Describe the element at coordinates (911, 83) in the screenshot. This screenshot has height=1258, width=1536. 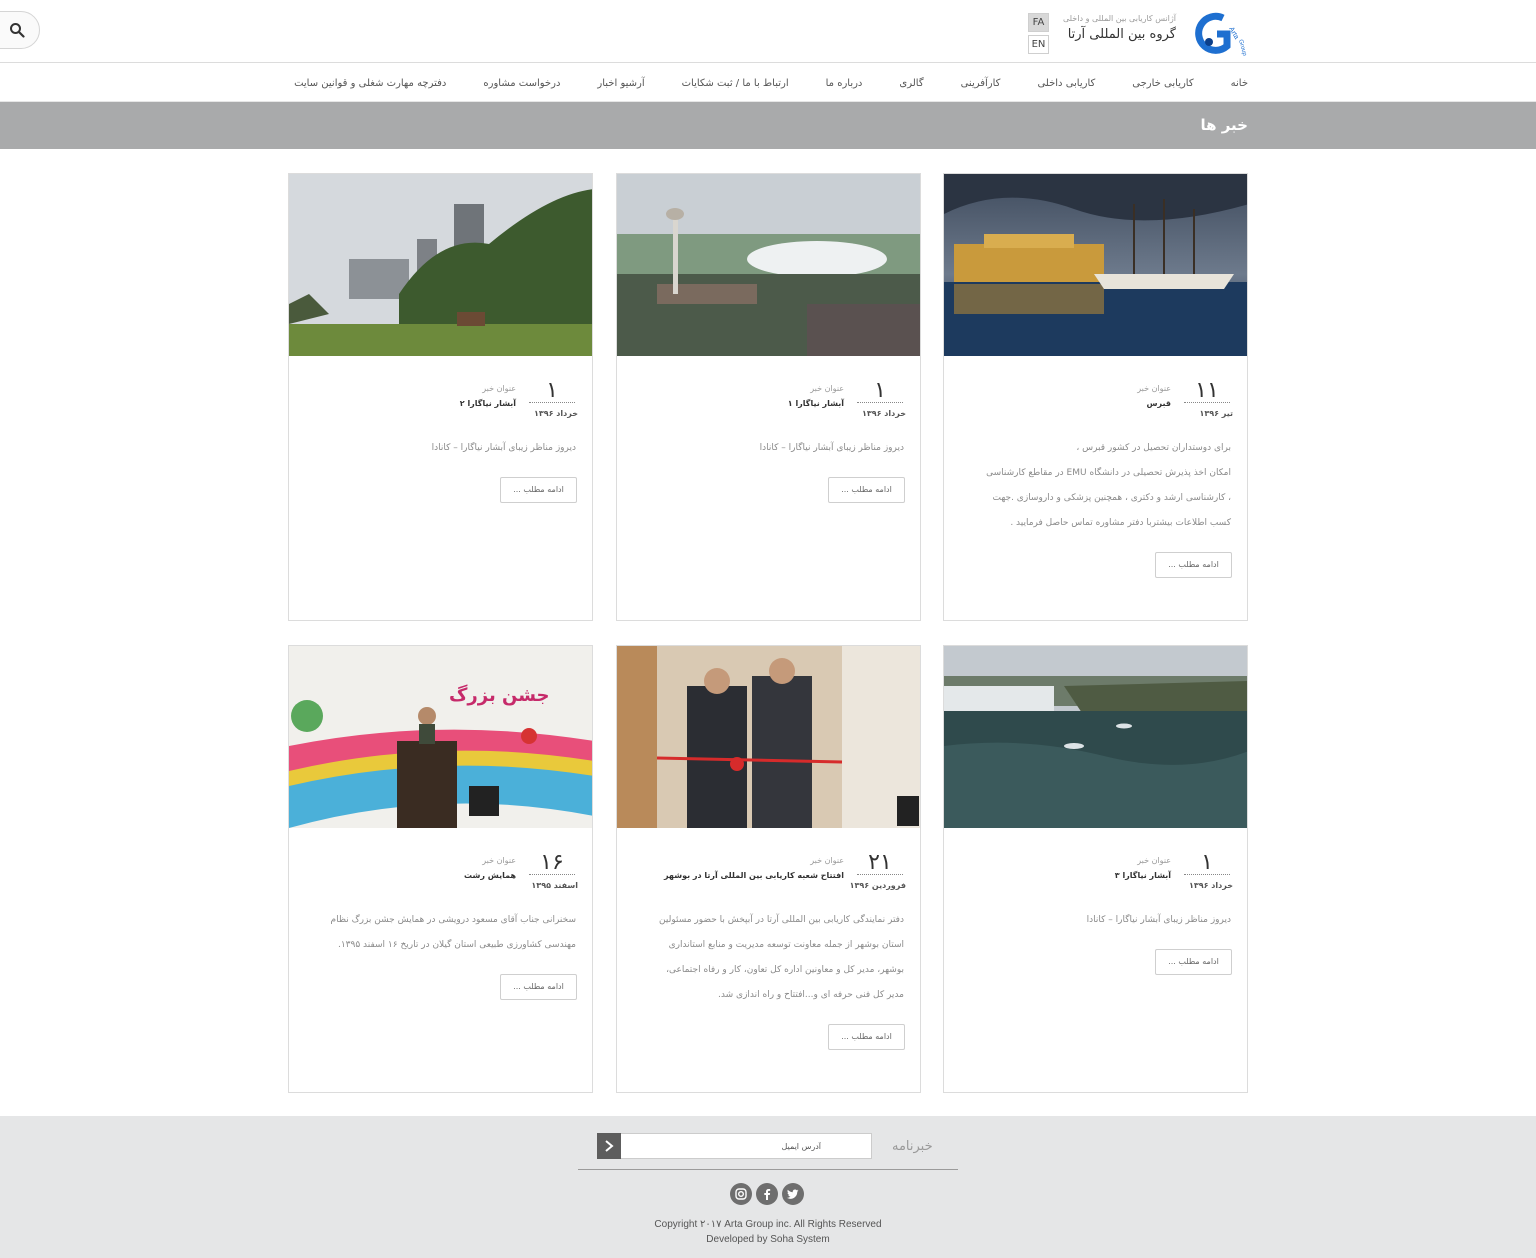
I see `nav-item-gallery: گالری` at that location.